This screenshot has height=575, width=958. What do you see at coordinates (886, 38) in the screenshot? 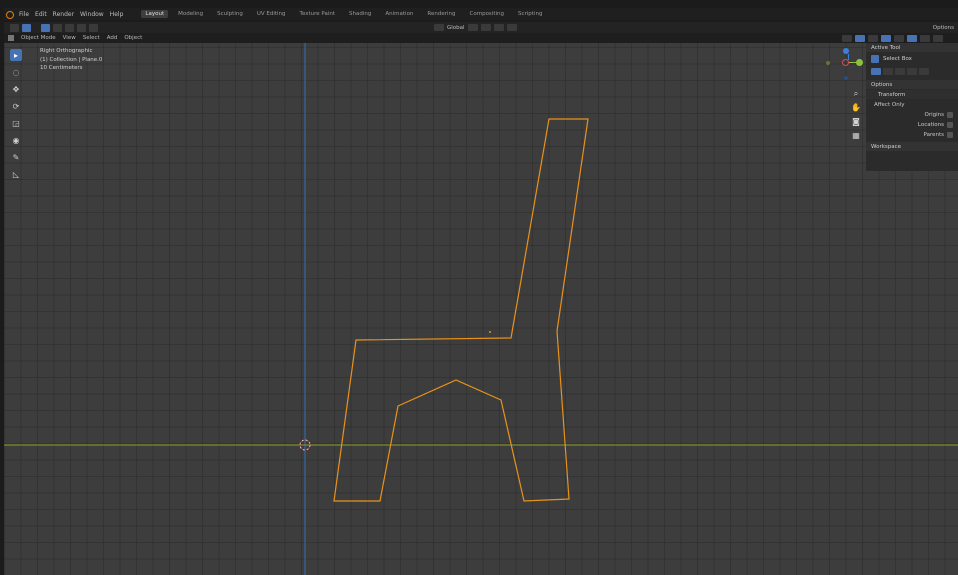
I see `xray-icon` at bounding box center [886, 38].